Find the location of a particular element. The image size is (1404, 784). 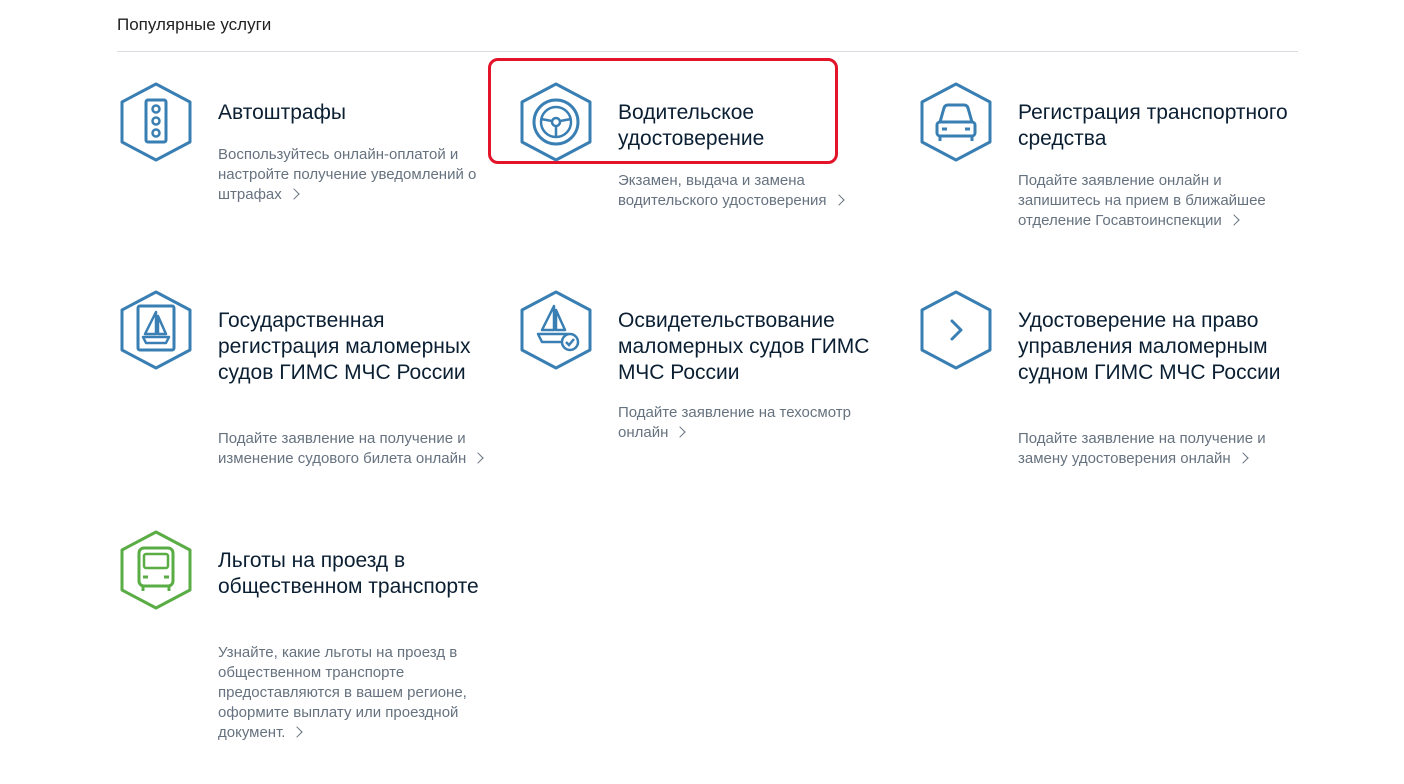

service-title: Водительское удостоверение is located at coordinates (691, 125).